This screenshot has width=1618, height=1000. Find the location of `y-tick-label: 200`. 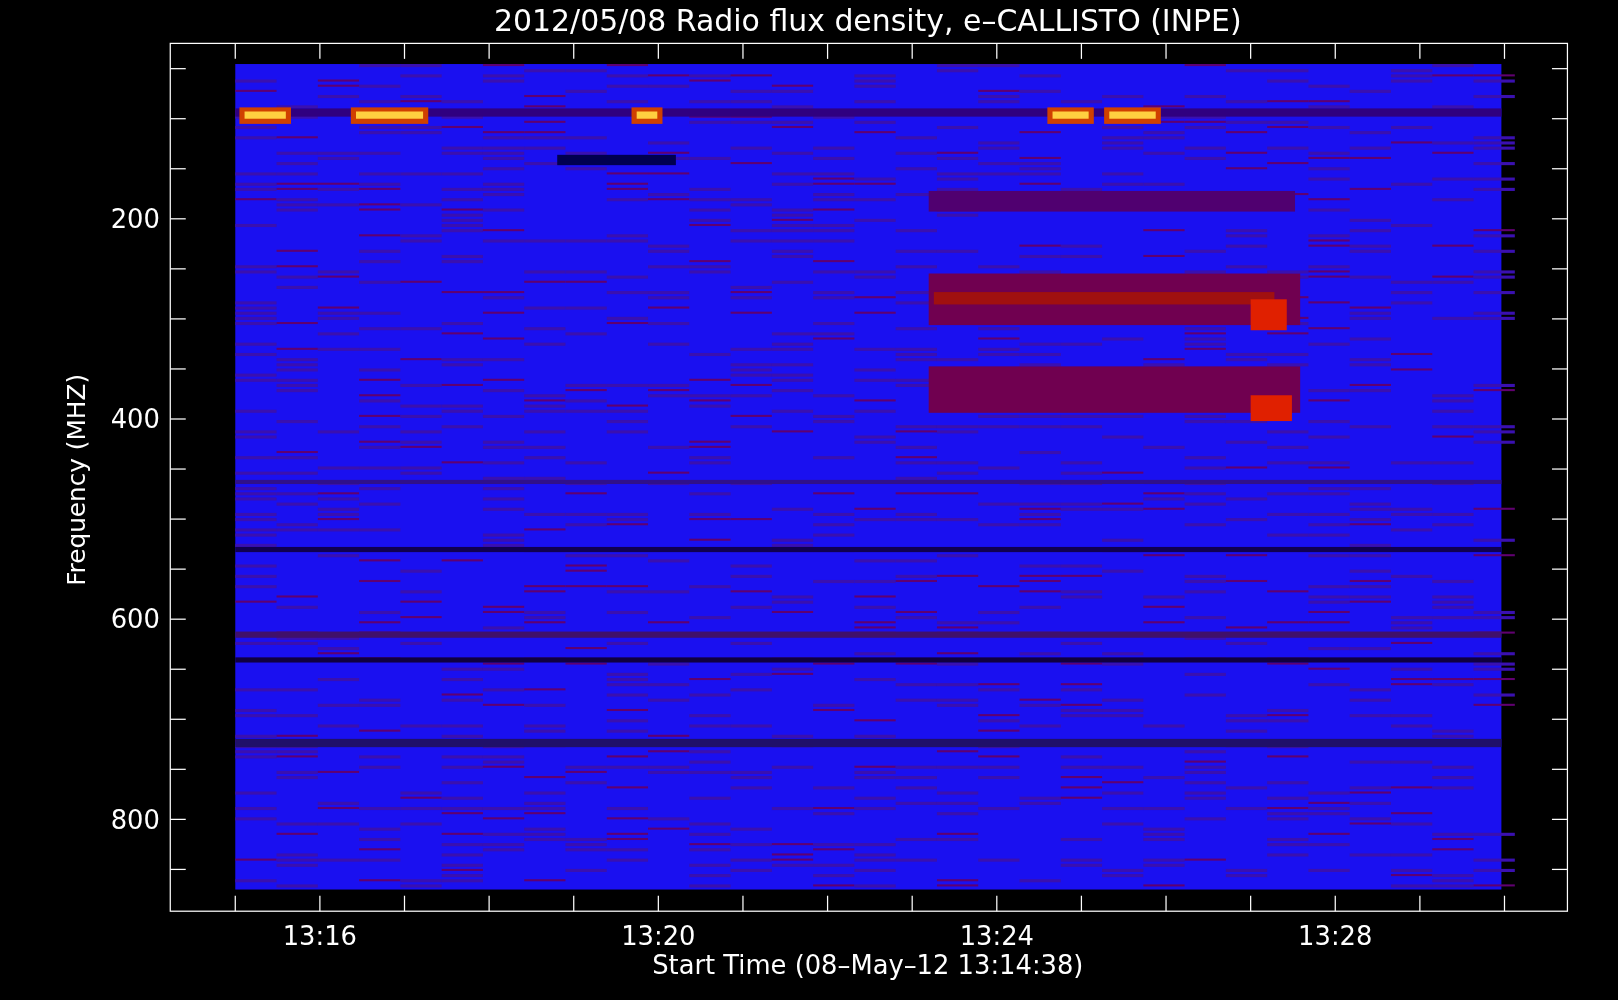

y-tick-label: 200 is located at coordinates (135, 219).